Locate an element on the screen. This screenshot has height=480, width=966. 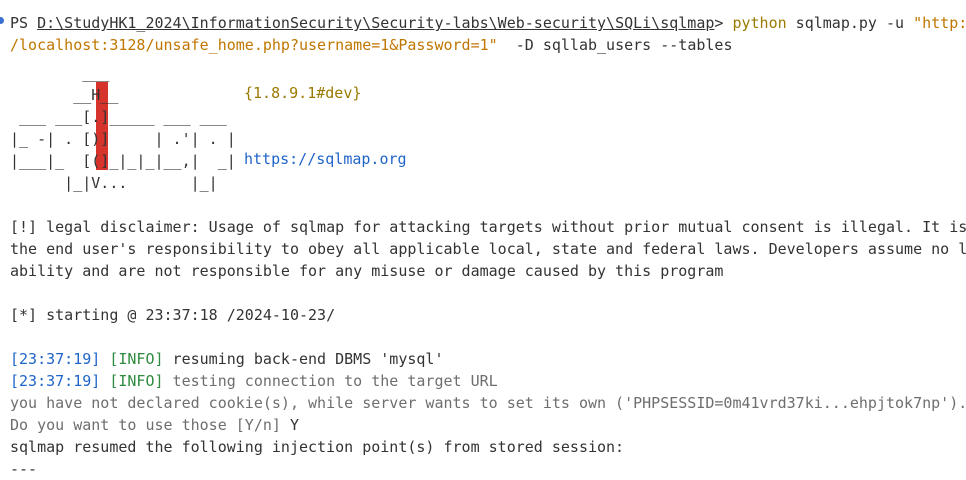
command-url: "http:/ is located at coordinates (939, 23).